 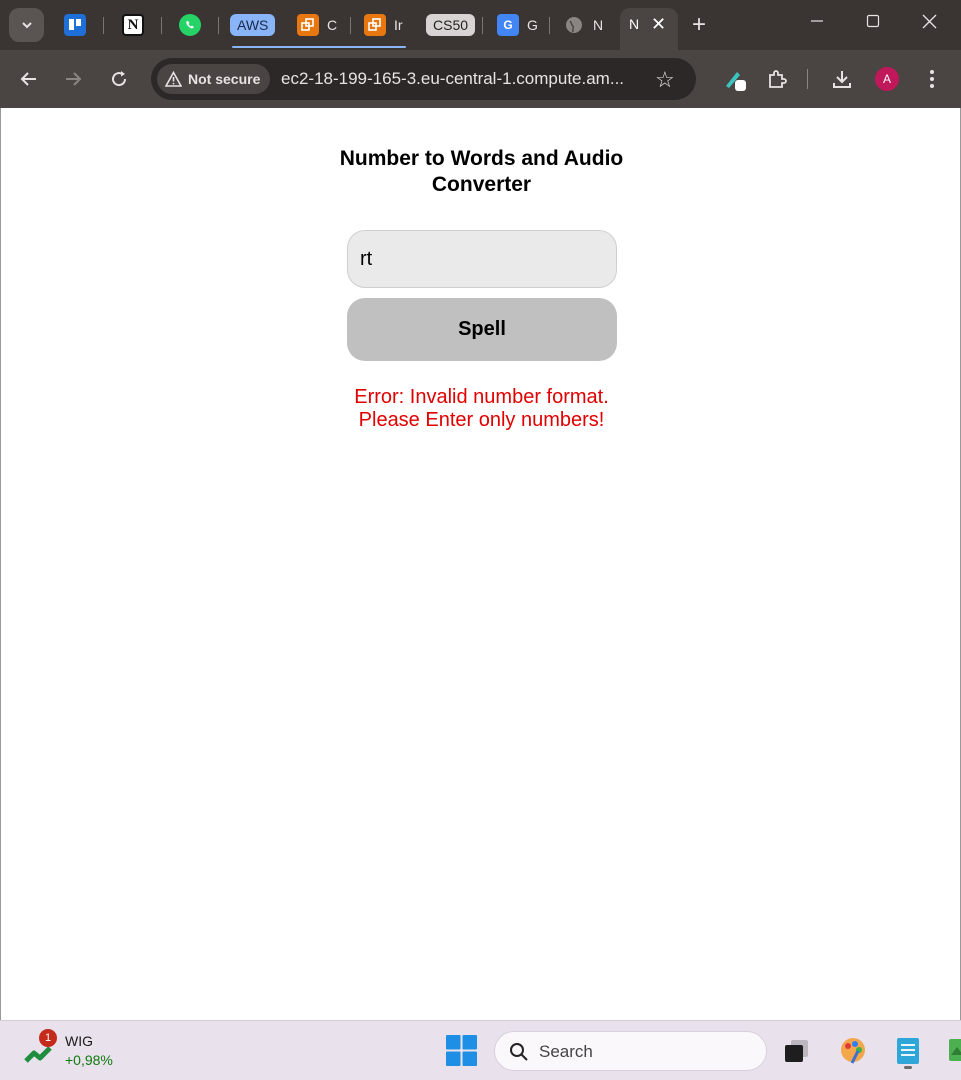 I want to click on bookmark-star-icon: ☆, so click(x=665, y=80).